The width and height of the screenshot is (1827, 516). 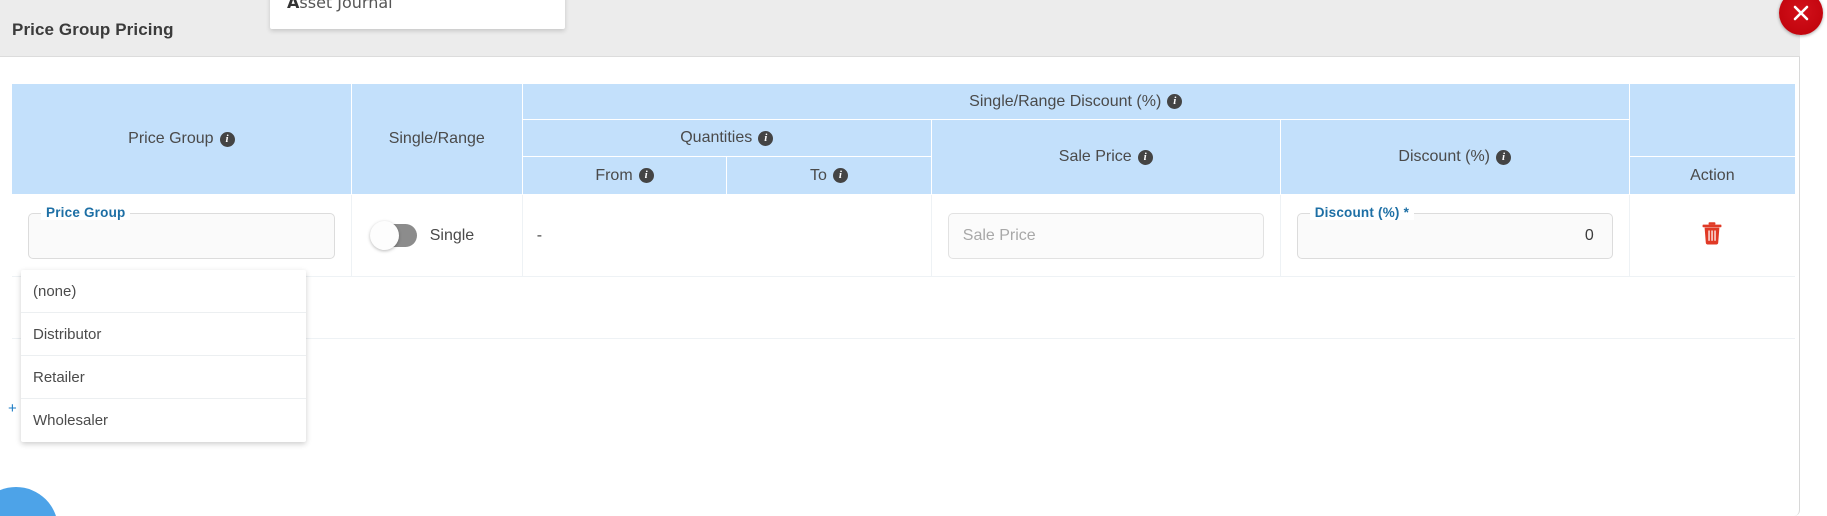 What do you see at coordinates (163, 420) in the screenshot?
I see `dropdown-option-wholesaler: Wholesaler` at bounding box center [163, 420].